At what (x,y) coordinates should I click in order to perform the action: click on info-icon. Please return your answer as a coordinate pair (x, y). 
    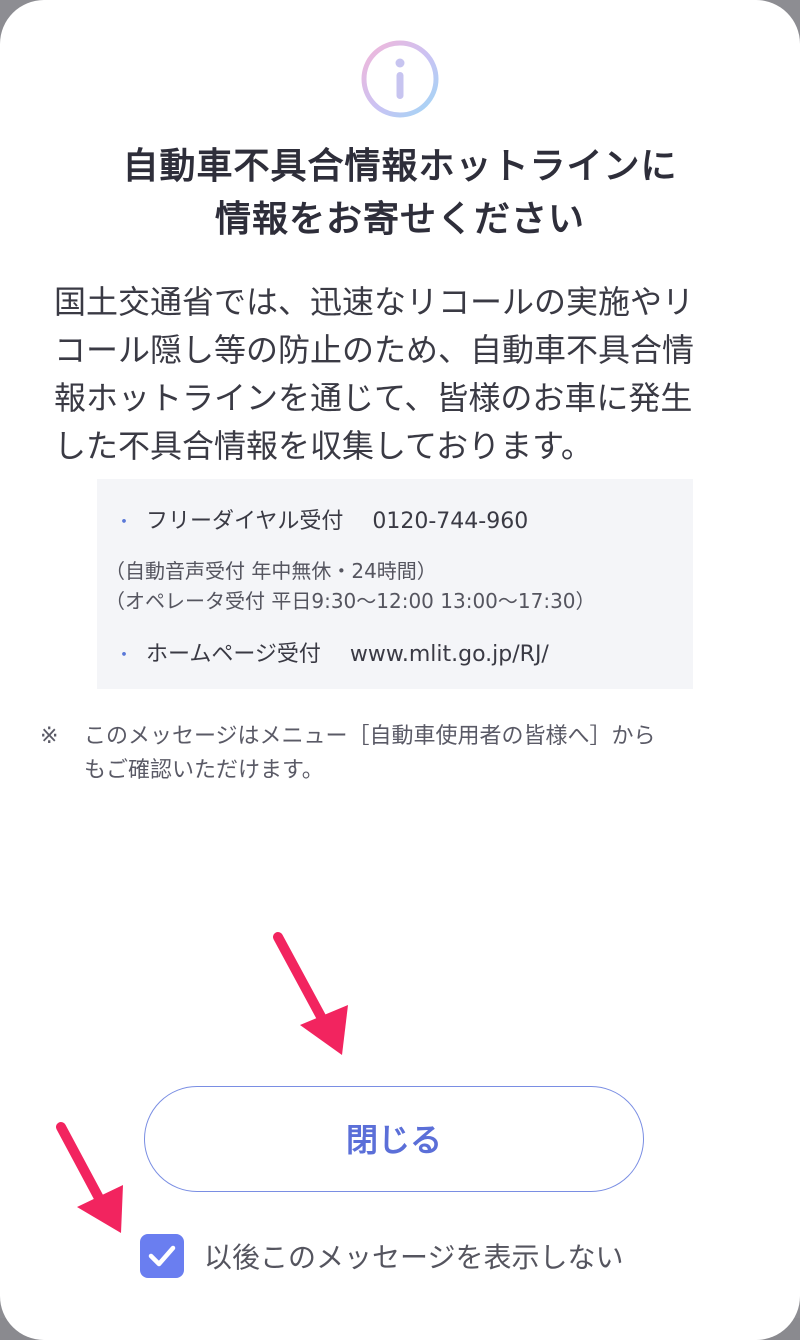
    Looking at the image, I should click on (400, 79).